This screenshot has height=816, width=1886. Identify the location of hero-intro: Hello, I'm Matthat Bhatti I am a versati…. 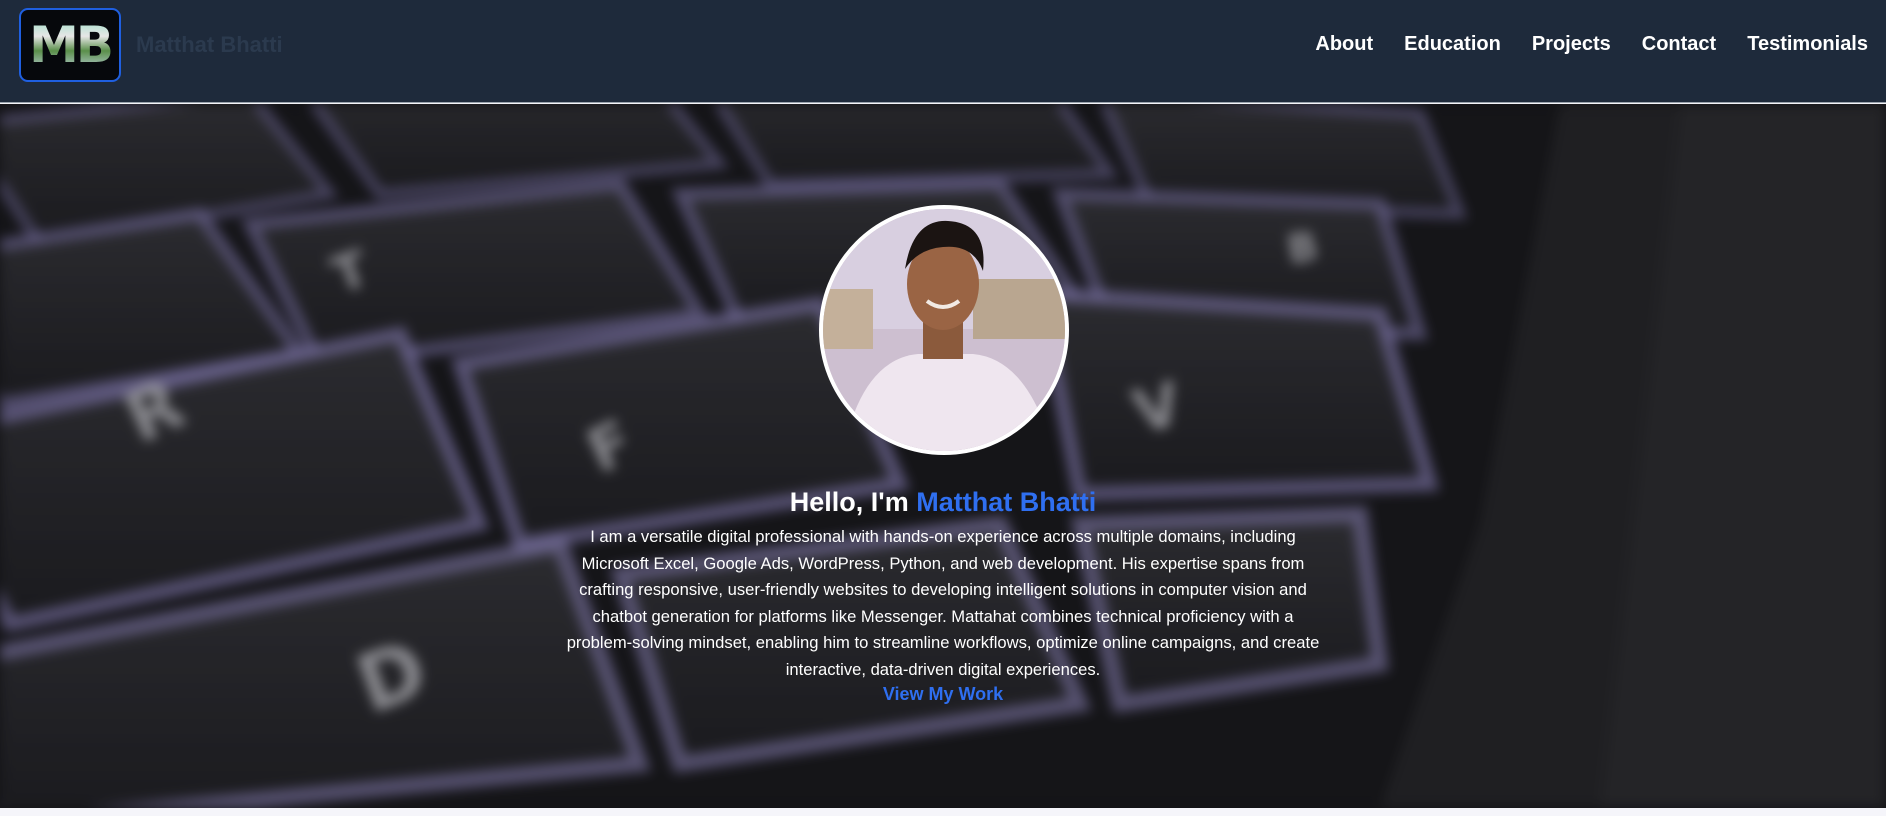
(943, 594).